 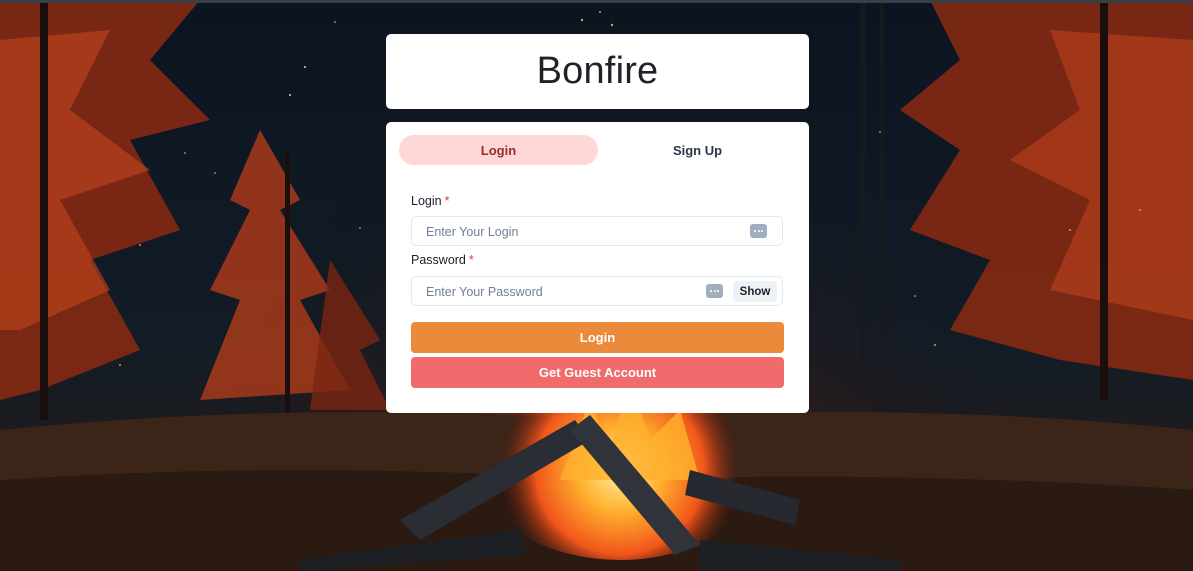 I want to click on password-field-label: Password *, so click(x=442, y=260).